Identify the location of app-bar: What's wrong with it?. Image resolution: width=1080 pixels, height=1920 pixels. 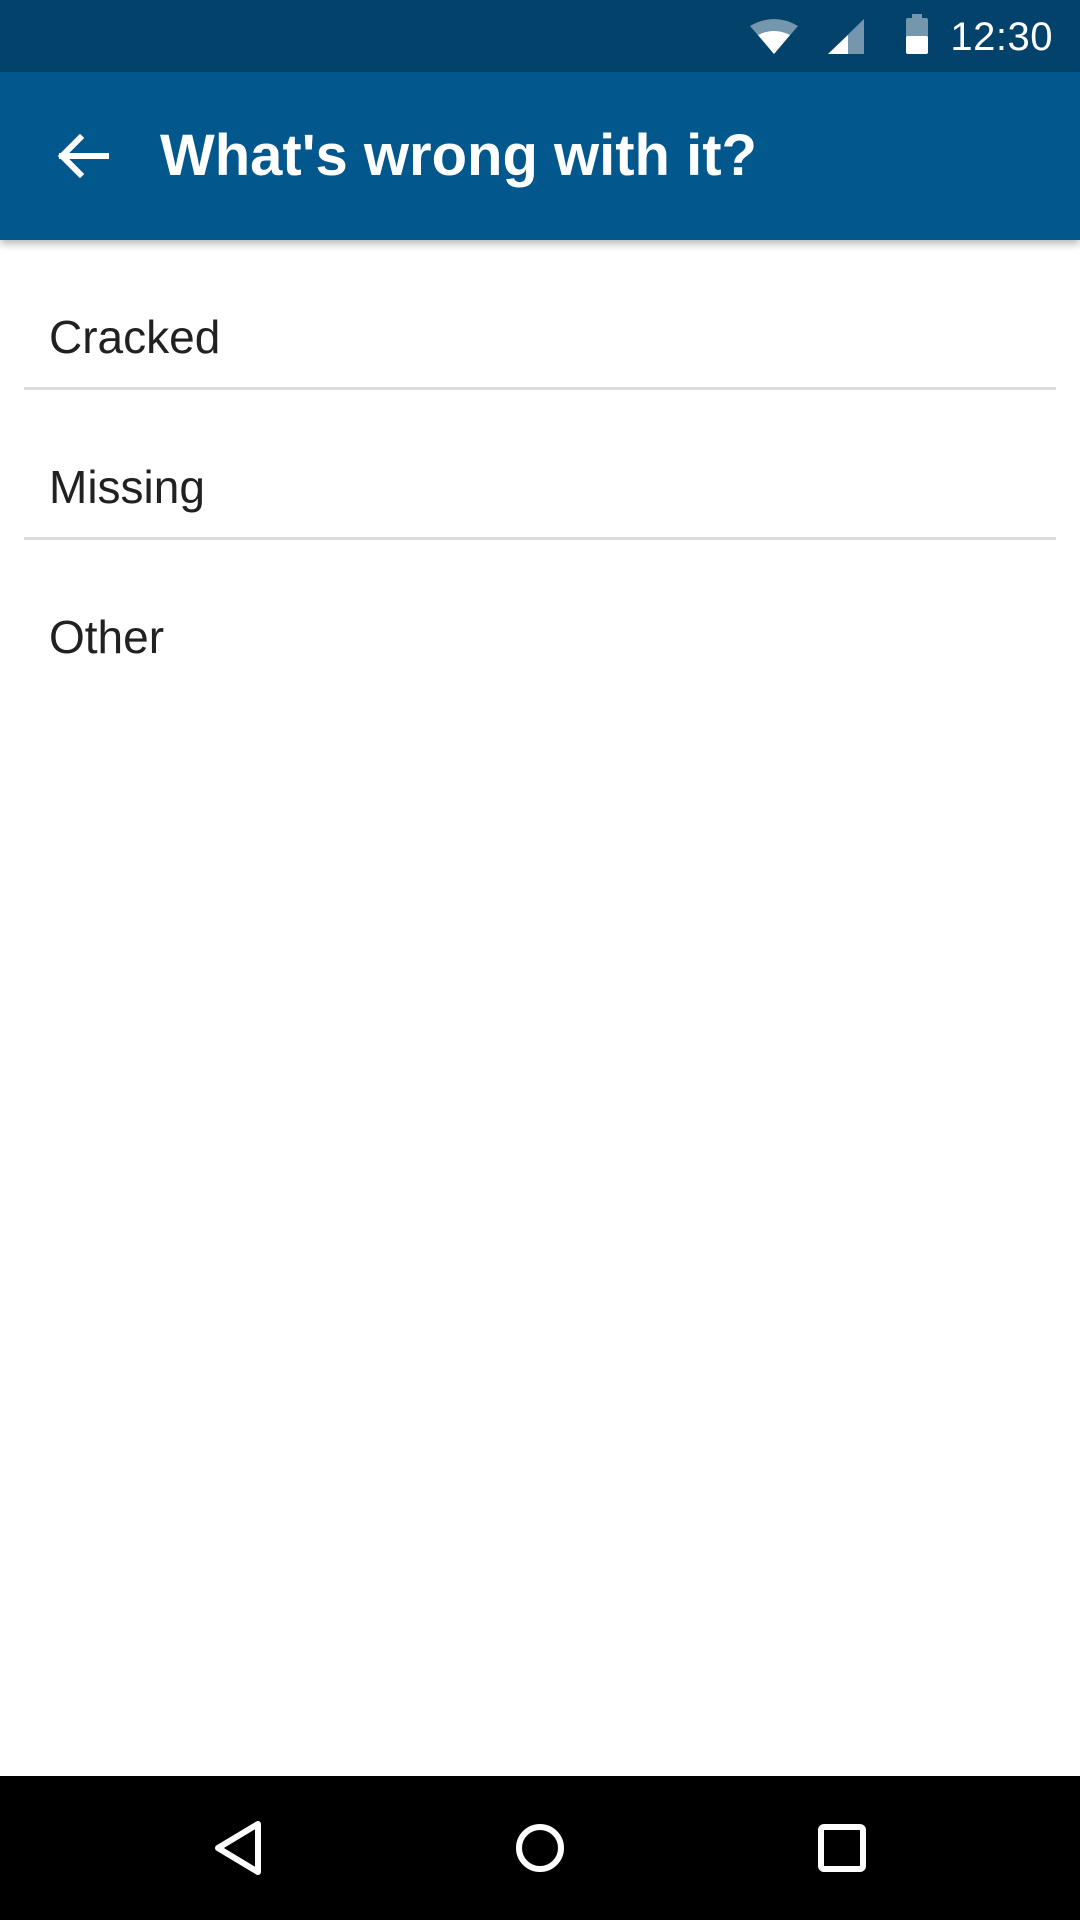
(540, 156).